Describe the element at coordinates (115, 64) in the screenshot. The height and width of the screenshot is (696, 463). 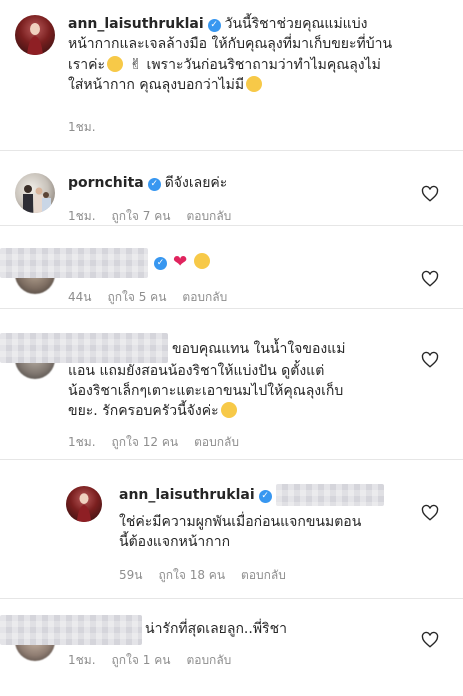
I see `smiling-face-emoji-icon` at that location.